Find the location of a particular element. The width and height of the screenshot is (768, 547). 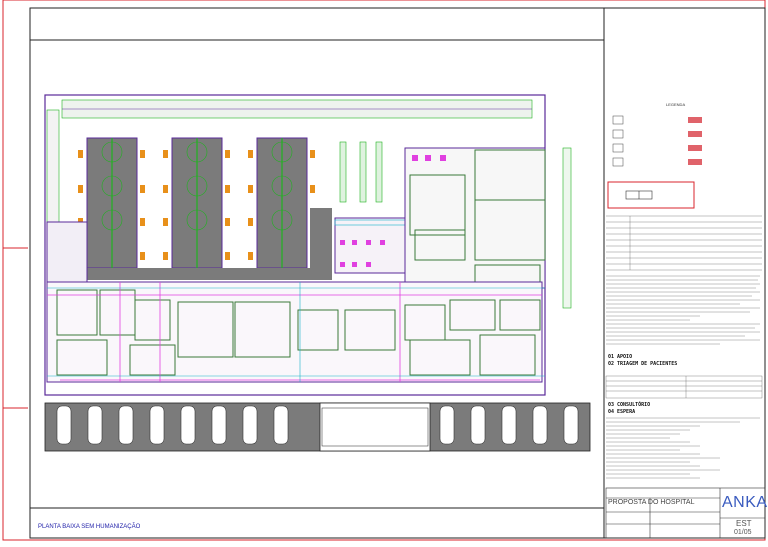

handwritten-note-4: 04 ESPERA is located at coordinates (622, 412).